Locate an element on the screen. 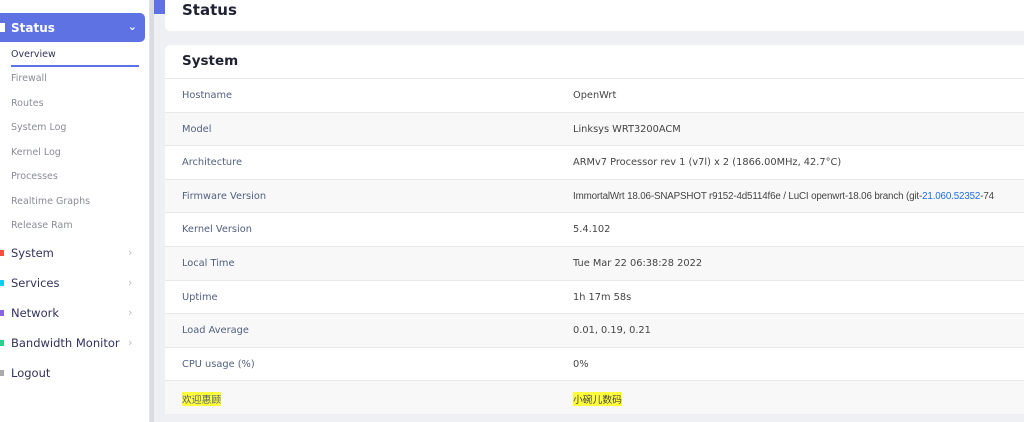 This screenshot has width=1024, height=422. table-row: Load Average 0.01, 0.19, 0.21 is located at coordinates (594, 330).